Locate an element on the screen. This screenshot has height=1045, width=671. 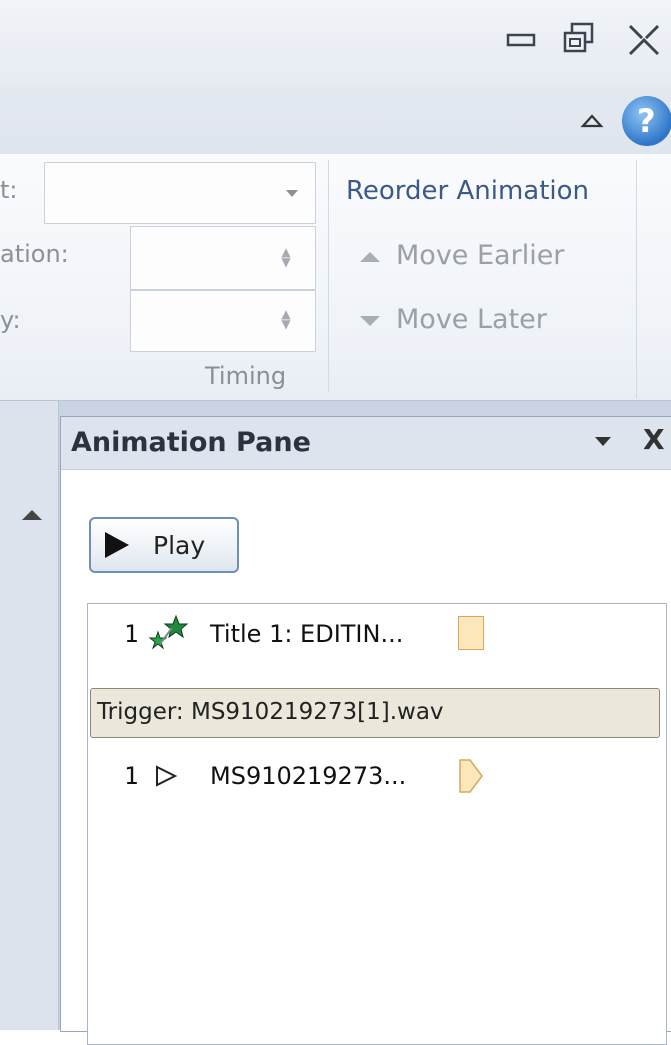
minimize-button is located at coordinates (522, 40).